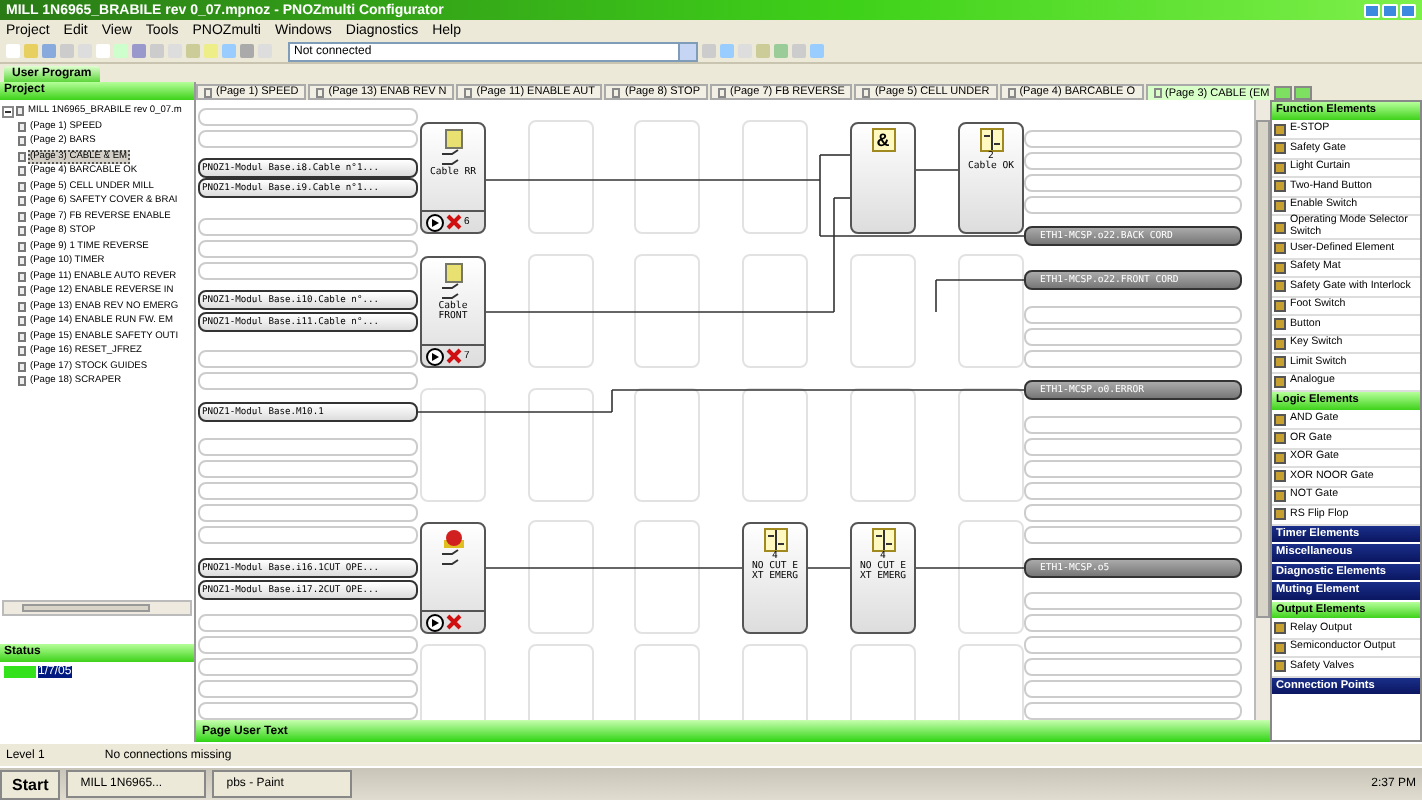 The image size is (1422, 800). What do you see at coordinates (1408, 10) in the screenshot?
I see `close-button` at bounding box center [1408, 10].